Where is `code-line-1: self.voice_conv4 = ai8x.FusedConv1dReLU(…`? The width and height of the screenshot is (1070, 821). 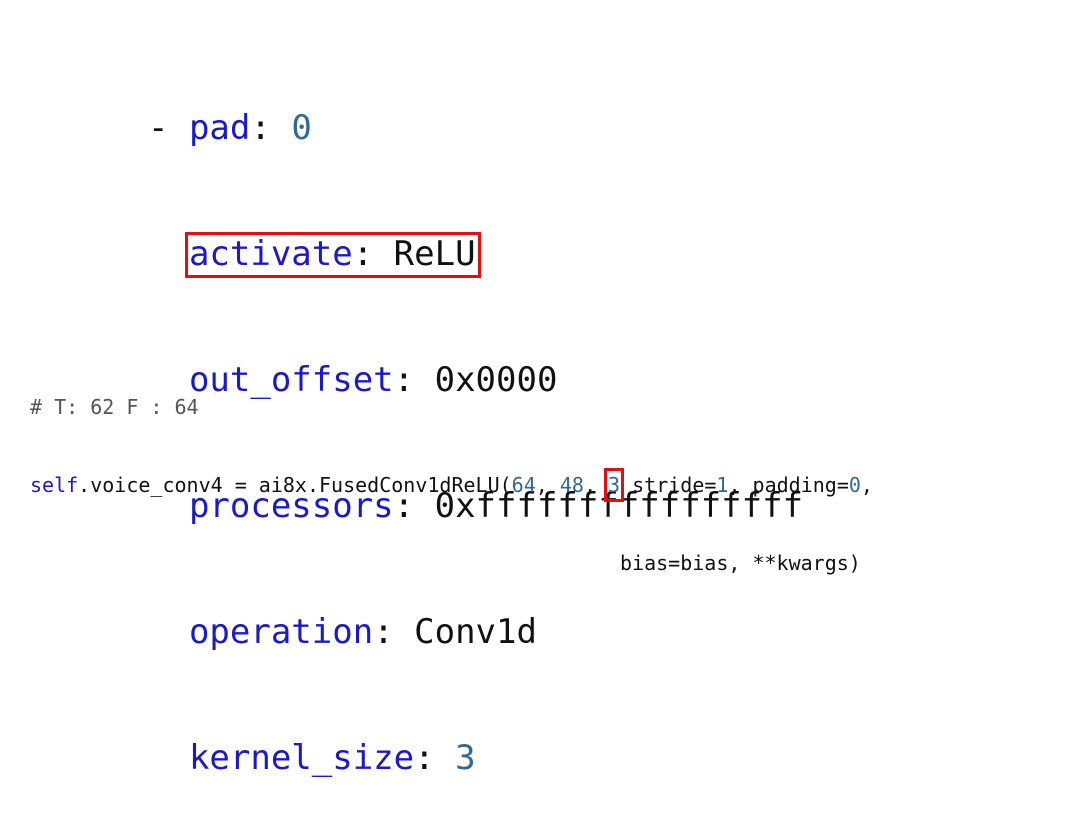 code-line-1: self.voice_conv4 = ai8x.FusedConv1dReLU(… is located at coordinates (451, 485).